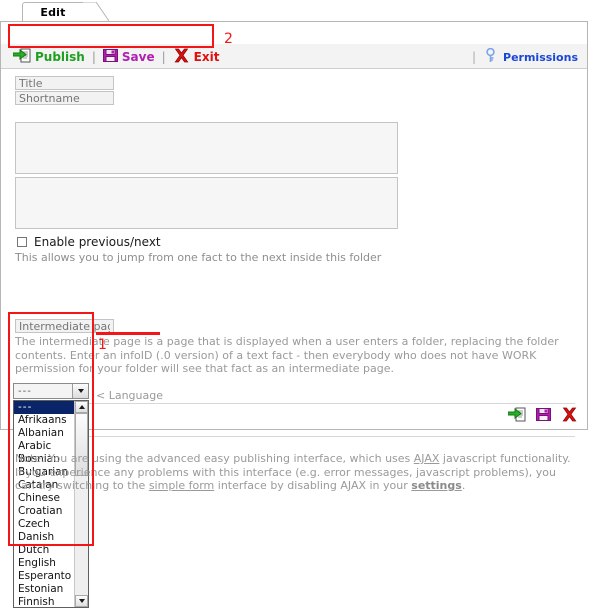  I want to click on annotation-number-1: 1, so click(102, 345).